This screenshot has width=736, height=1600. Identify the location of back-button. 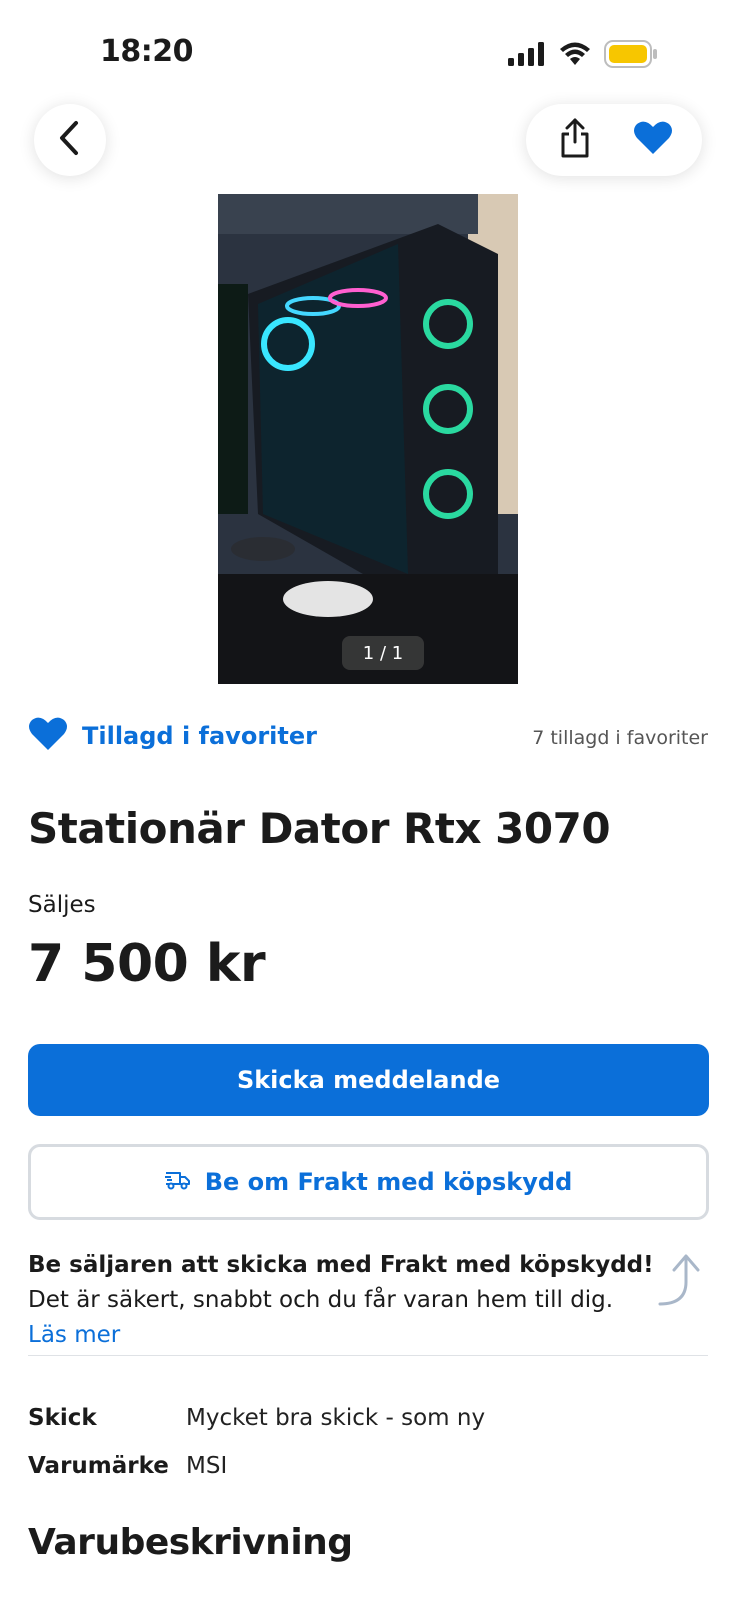
(70, 140).